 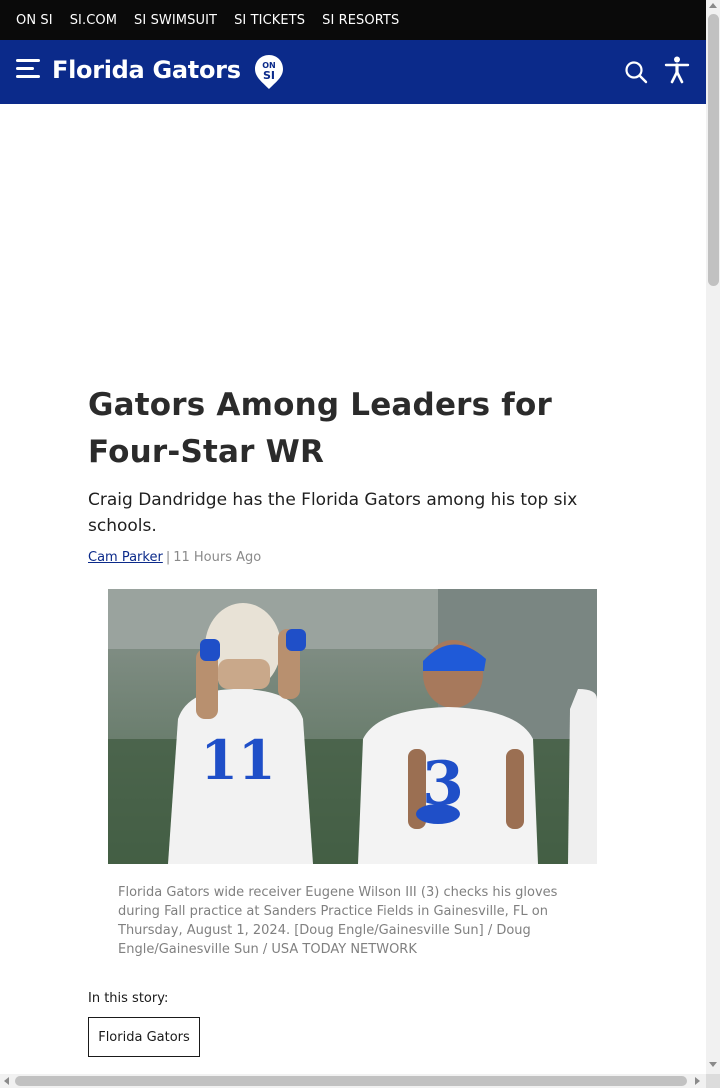 What do you see at coordinates (320, 428) in the screenshot?
I see `article-headline: Gators Among Leaders for Four-Star WR` at bounding box center [320, 428].